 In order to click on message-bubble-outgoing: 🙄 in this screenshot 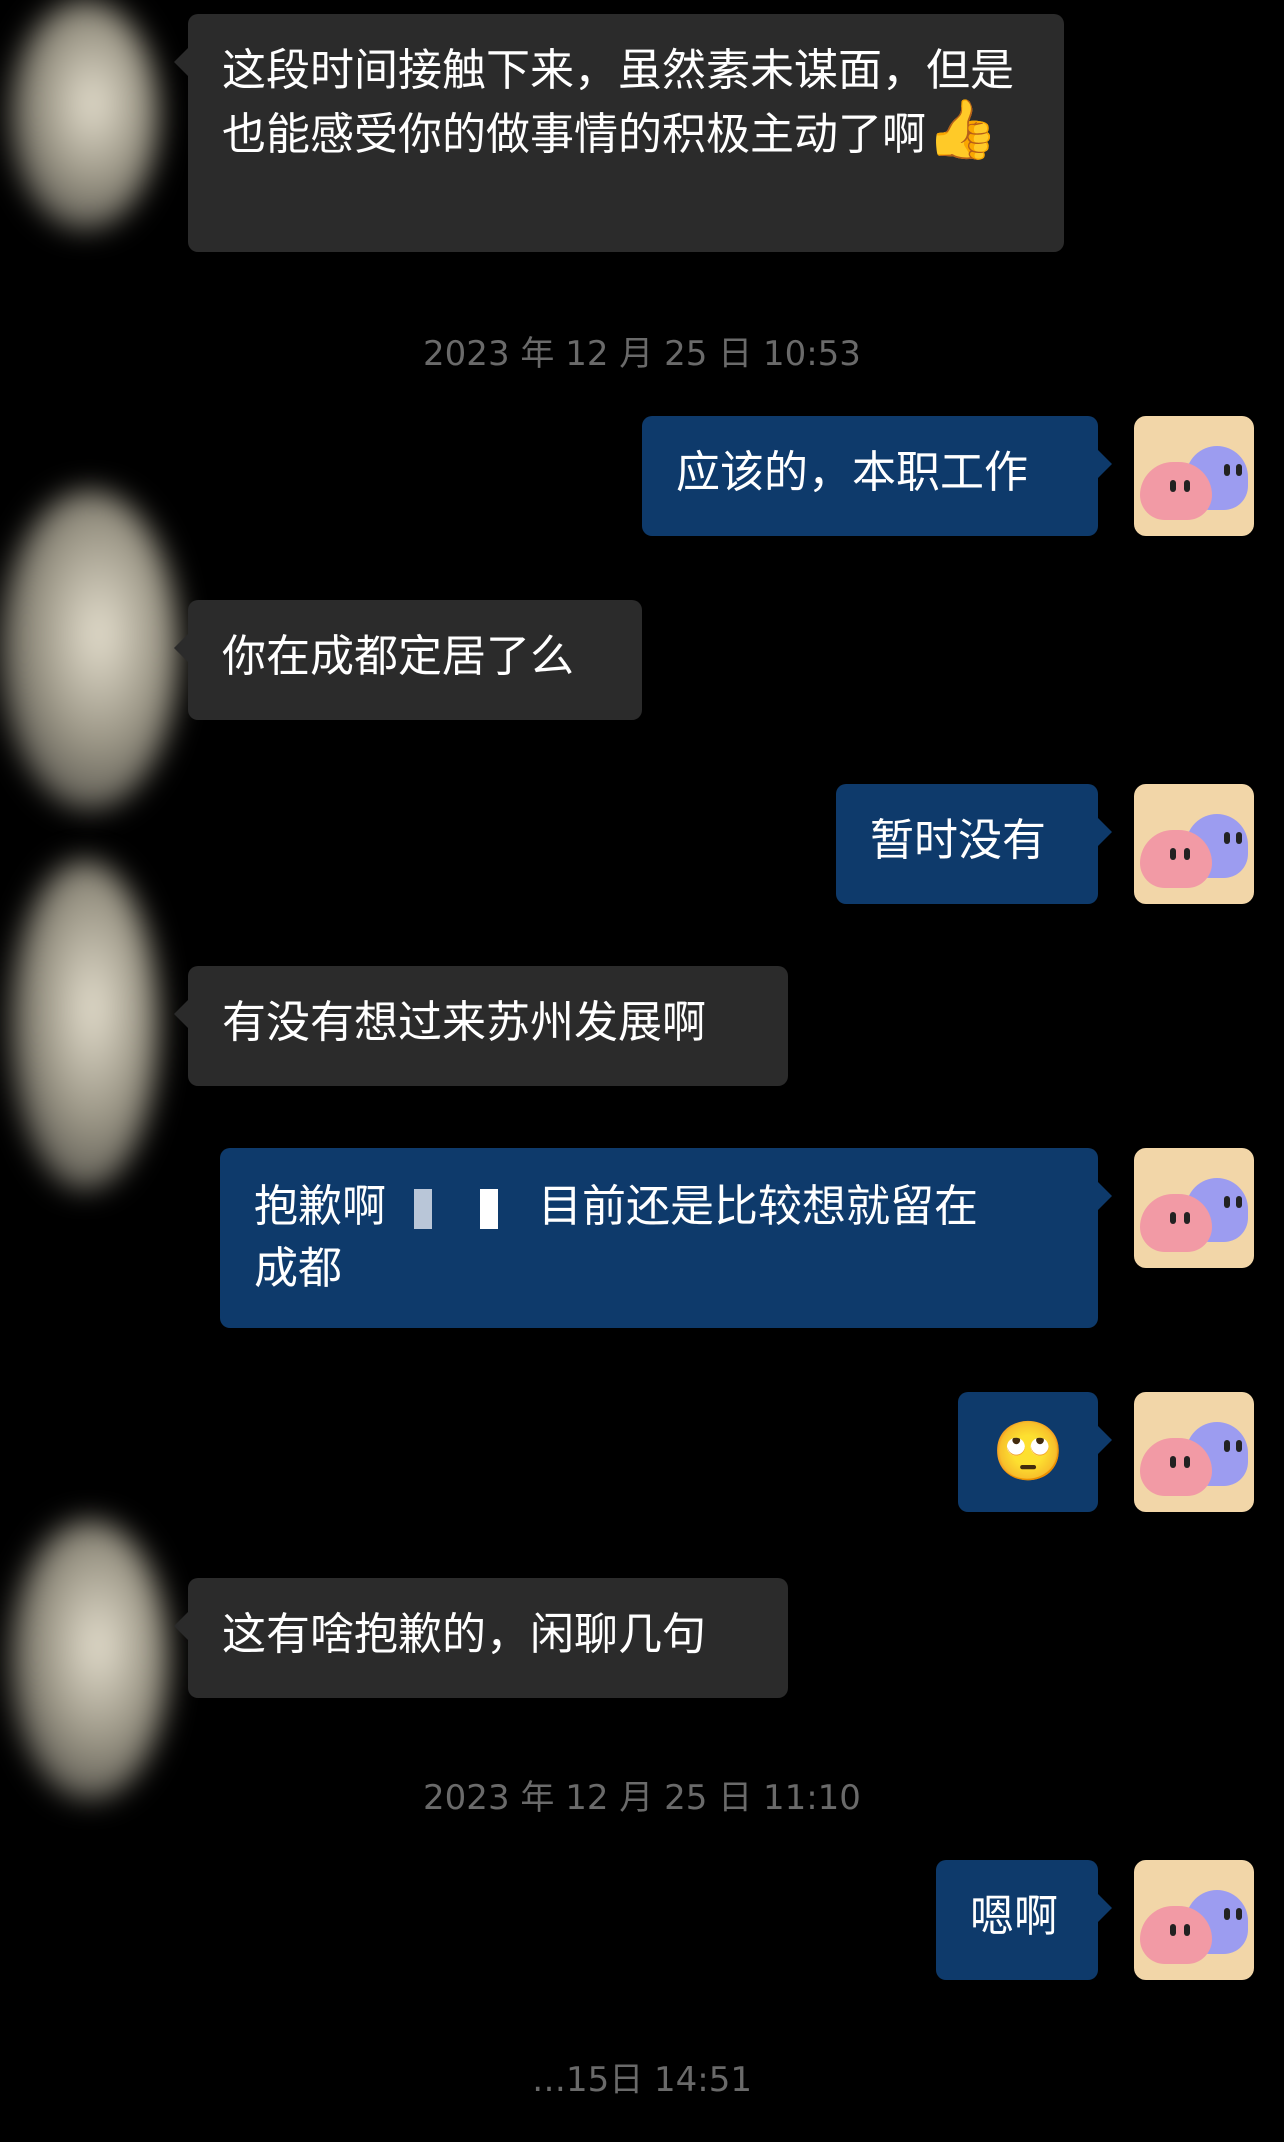, I will do `click(1035, 1452)`.